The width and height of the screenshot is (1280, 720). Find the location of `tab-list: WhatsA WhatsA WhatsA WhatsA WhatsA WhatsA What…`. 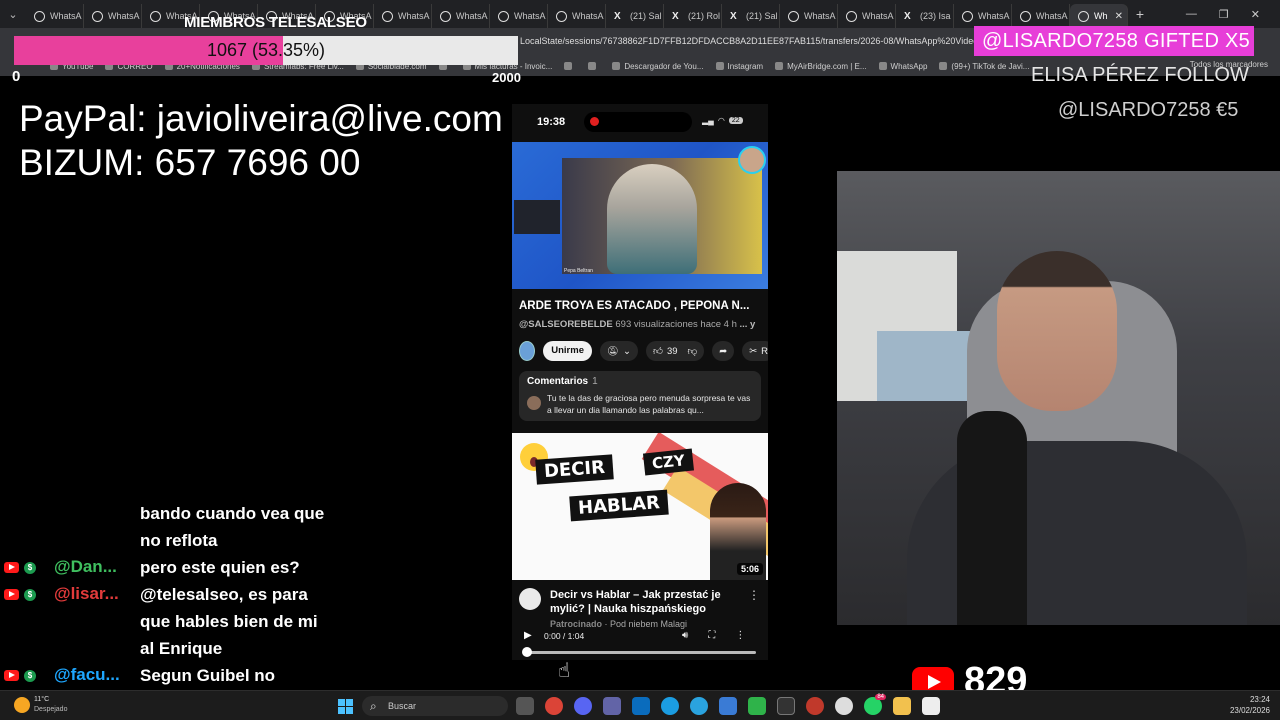

tab-list: WhatsA WhatsA WhatsA WhatsA WhatsA WhatsA What… is located at coordinates (548, 14).